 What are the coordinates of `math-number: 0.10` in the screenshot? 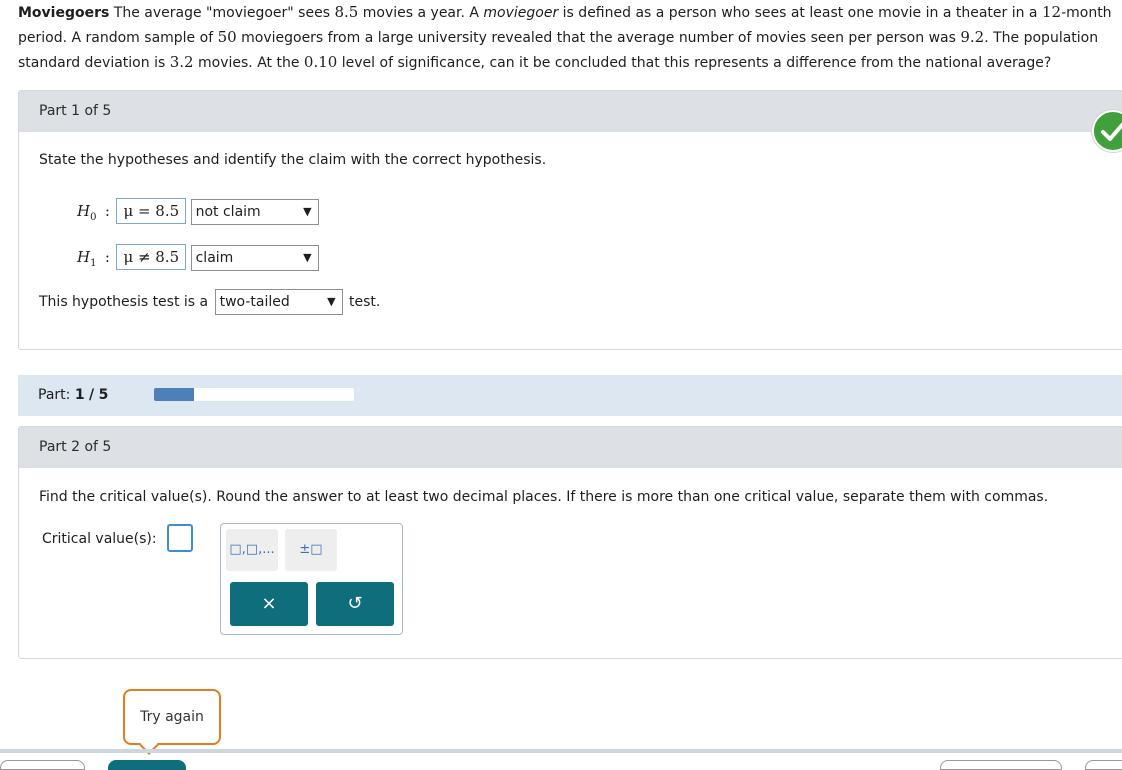 It's located at (320, 62).